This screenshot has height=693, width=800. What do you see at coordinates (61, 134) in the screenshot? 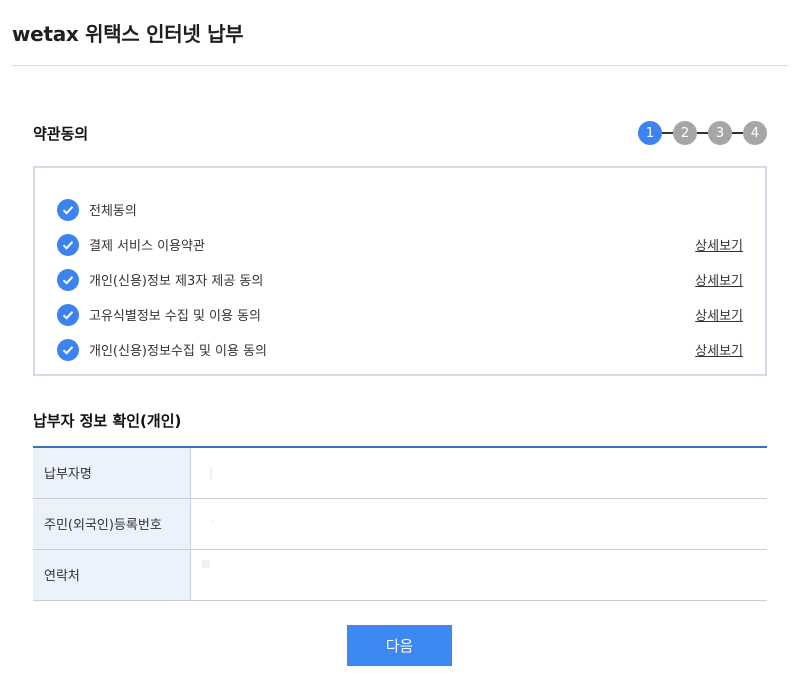
I see `terms-section-title: 약관동의` at bounding box center [61, 134].